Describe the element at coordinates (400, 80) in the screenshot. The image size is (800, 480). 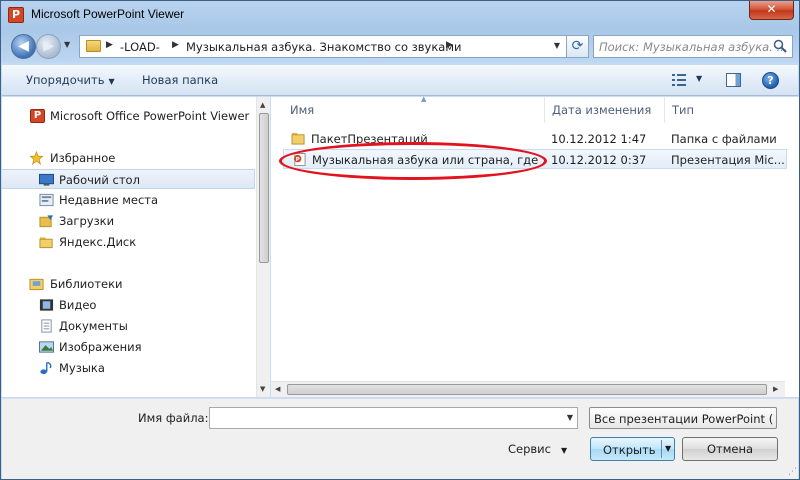
I see `command-toolbar: Упорядочить ▼ Новая папка ▼ ?` at that location.